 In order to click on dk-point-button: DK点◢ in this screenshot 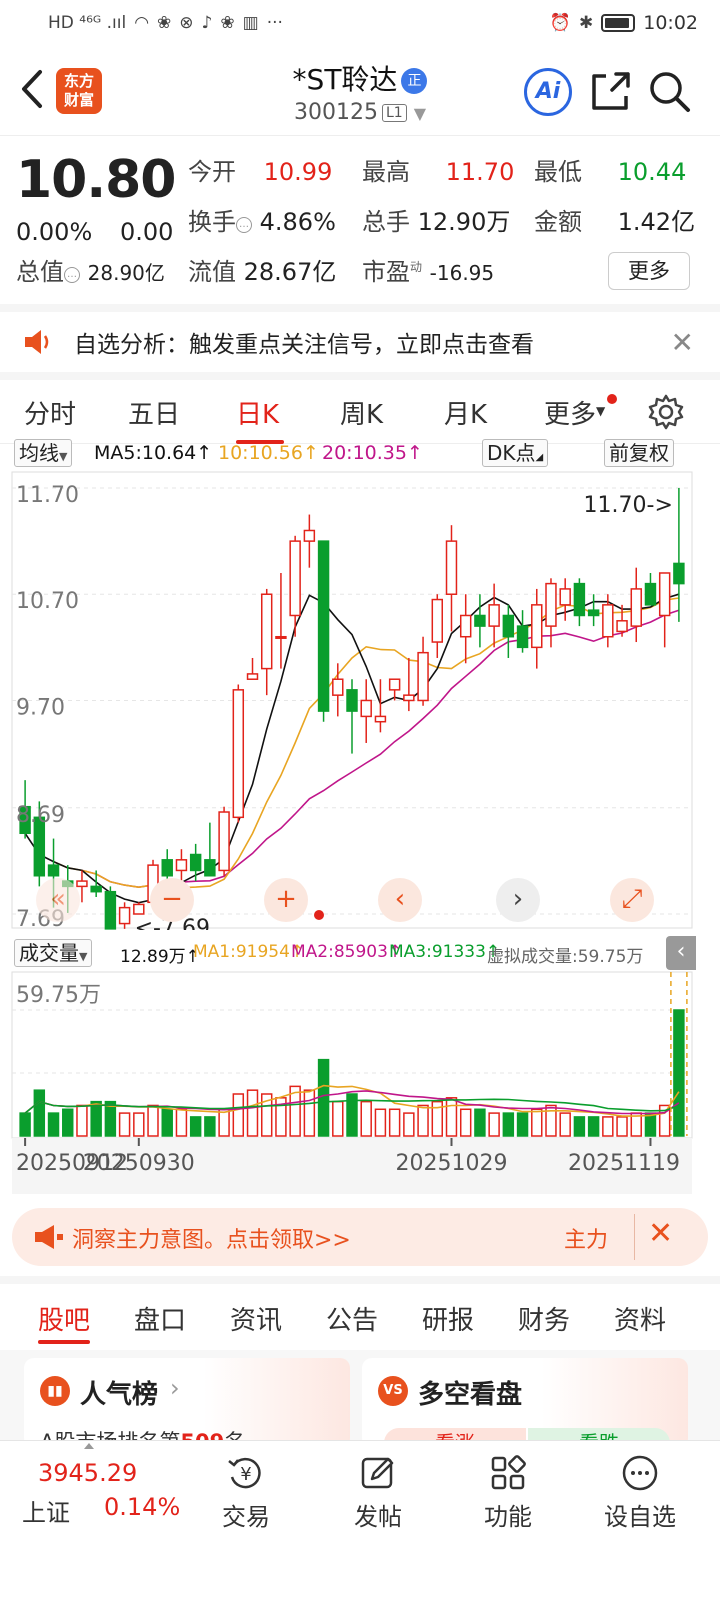, I will do `click(515, 453)`.